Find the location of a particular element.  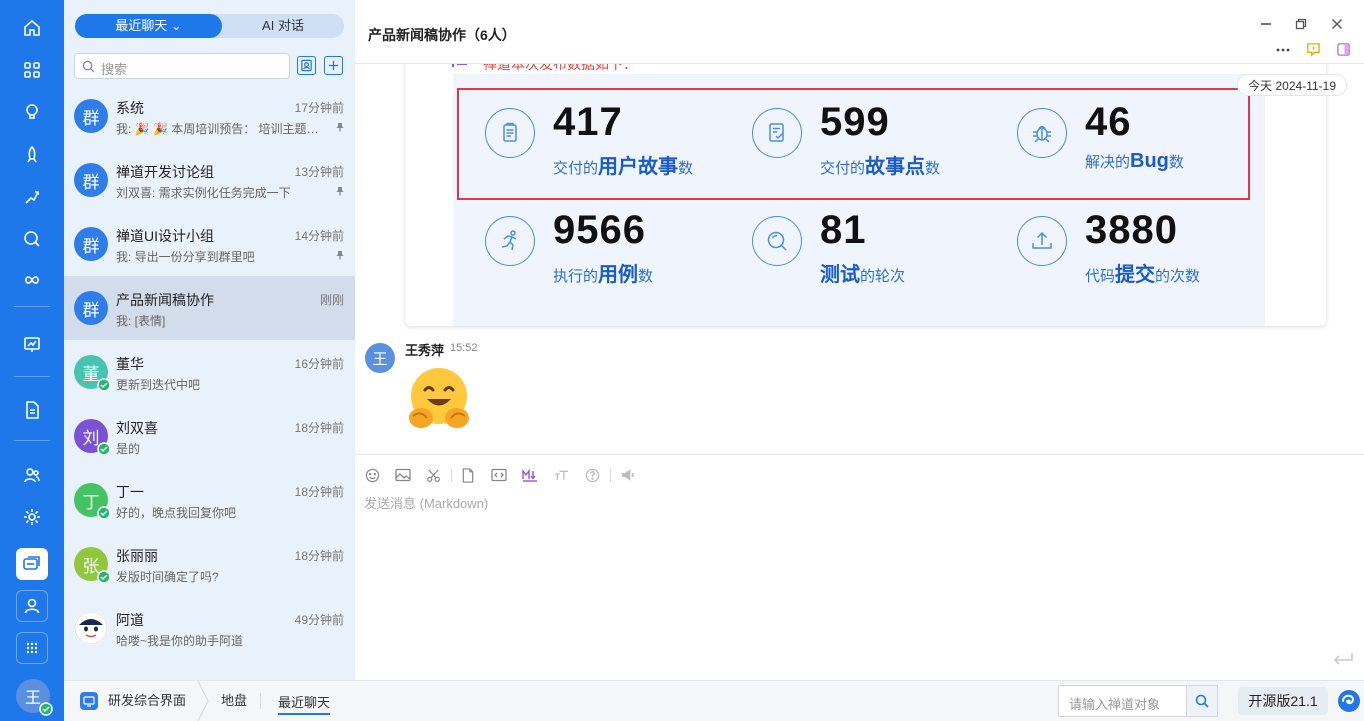

chat-time: 刚刚 is located at coordinates (331, 300).